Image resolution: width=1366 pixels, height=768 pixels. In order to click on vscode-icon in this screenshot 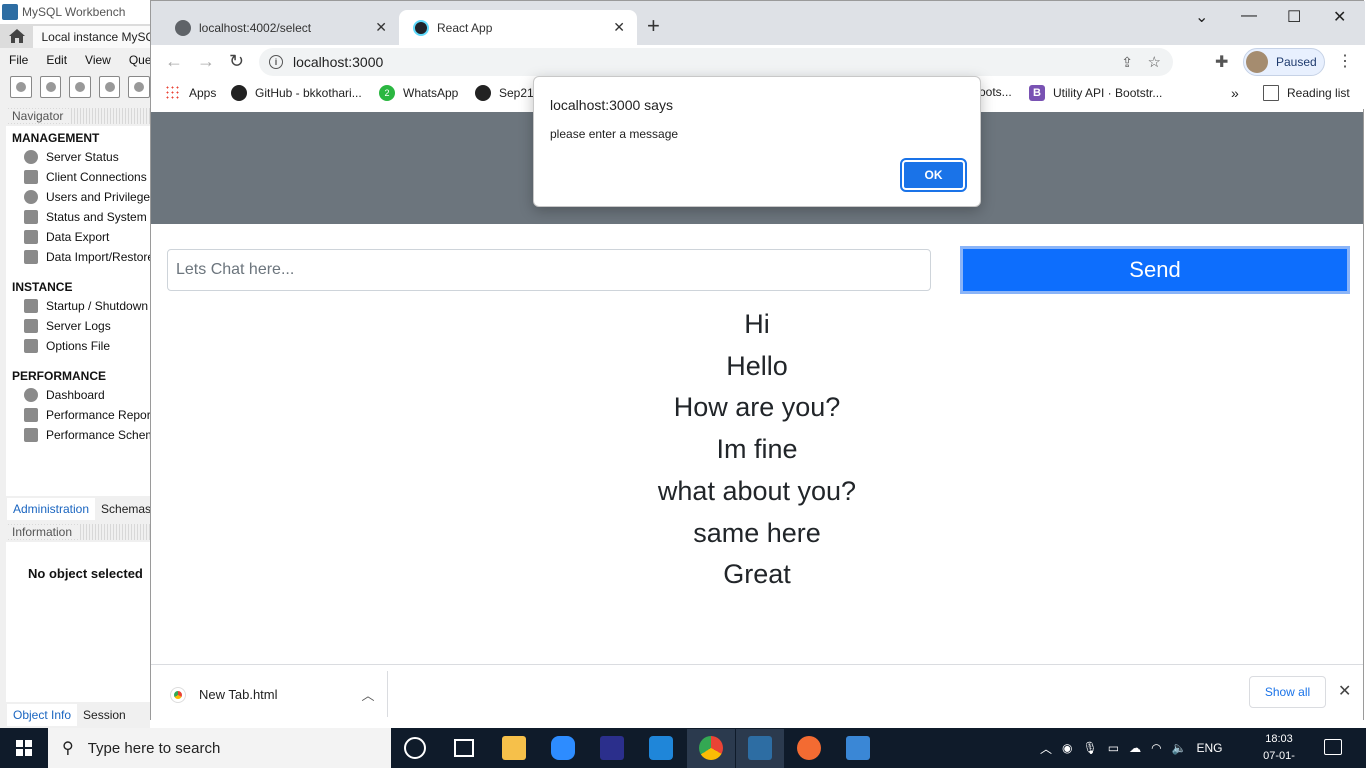, I will do `click(661, 748)`.